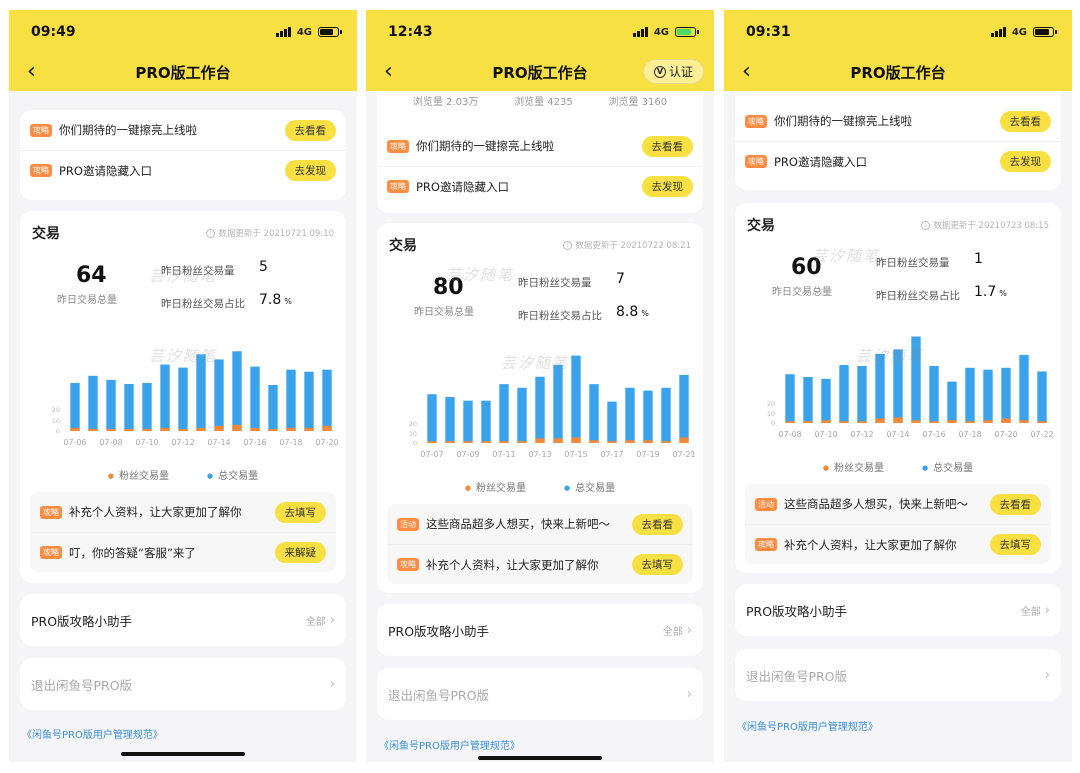 The height and width of the screenshot is (773, 1080). Describe the element at coordinates (495, 486) in the screenshot. I see `legend-fans: 粉丝交易量` at that location.